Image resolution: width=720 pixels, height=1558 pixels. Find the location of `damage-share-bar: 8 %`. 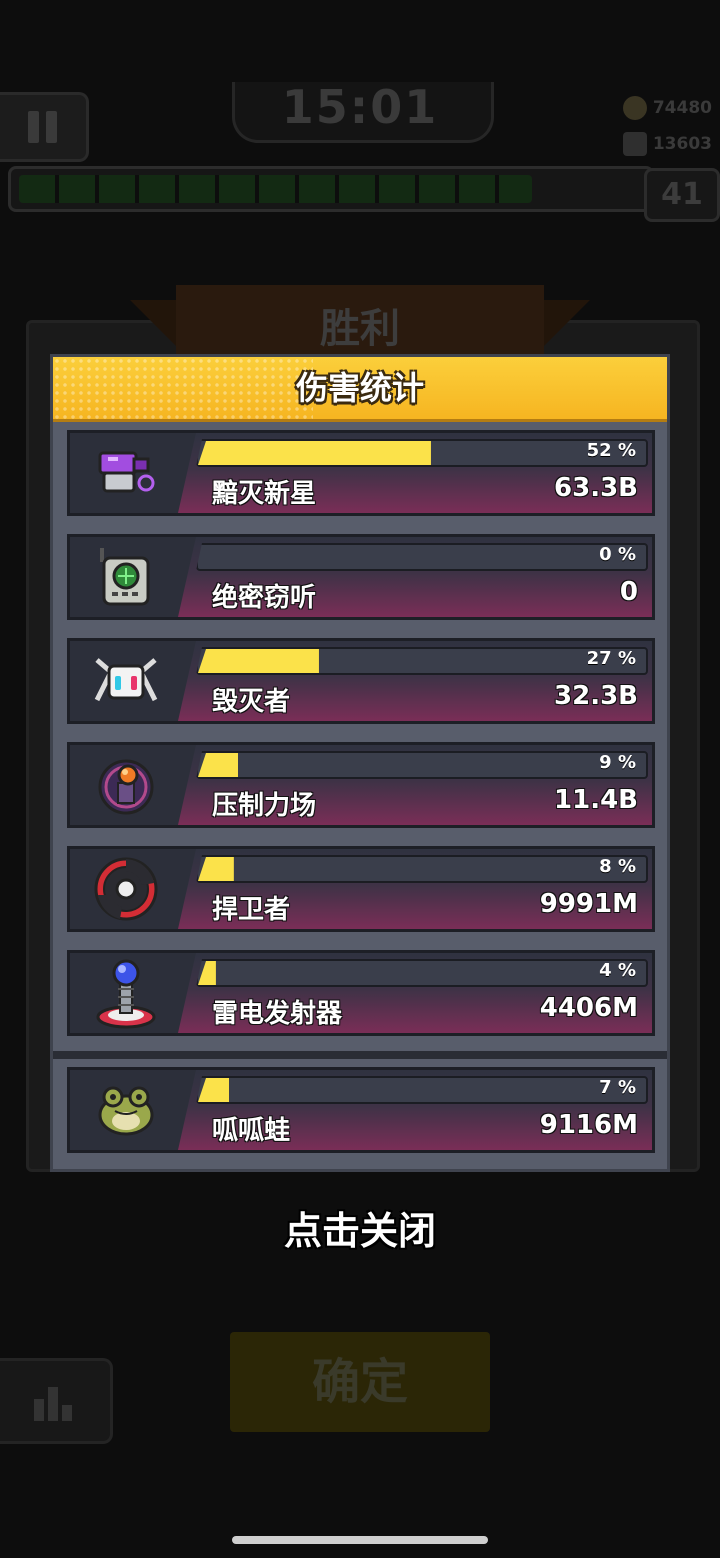

damage-share-bar: 8 % is located at coordinates (422, 869).